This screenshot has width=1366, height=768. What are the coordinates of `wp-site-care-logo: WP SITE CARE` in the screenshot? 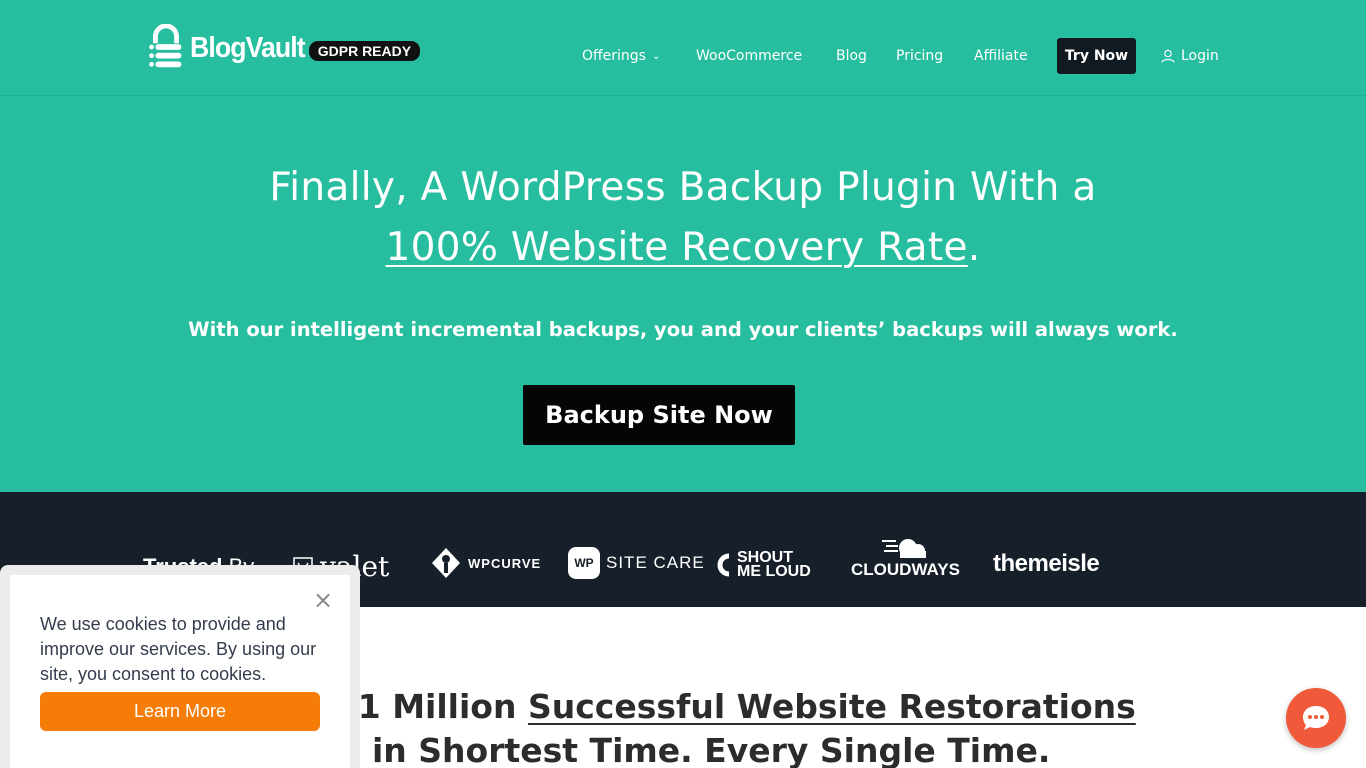 It's located at (636, 563).